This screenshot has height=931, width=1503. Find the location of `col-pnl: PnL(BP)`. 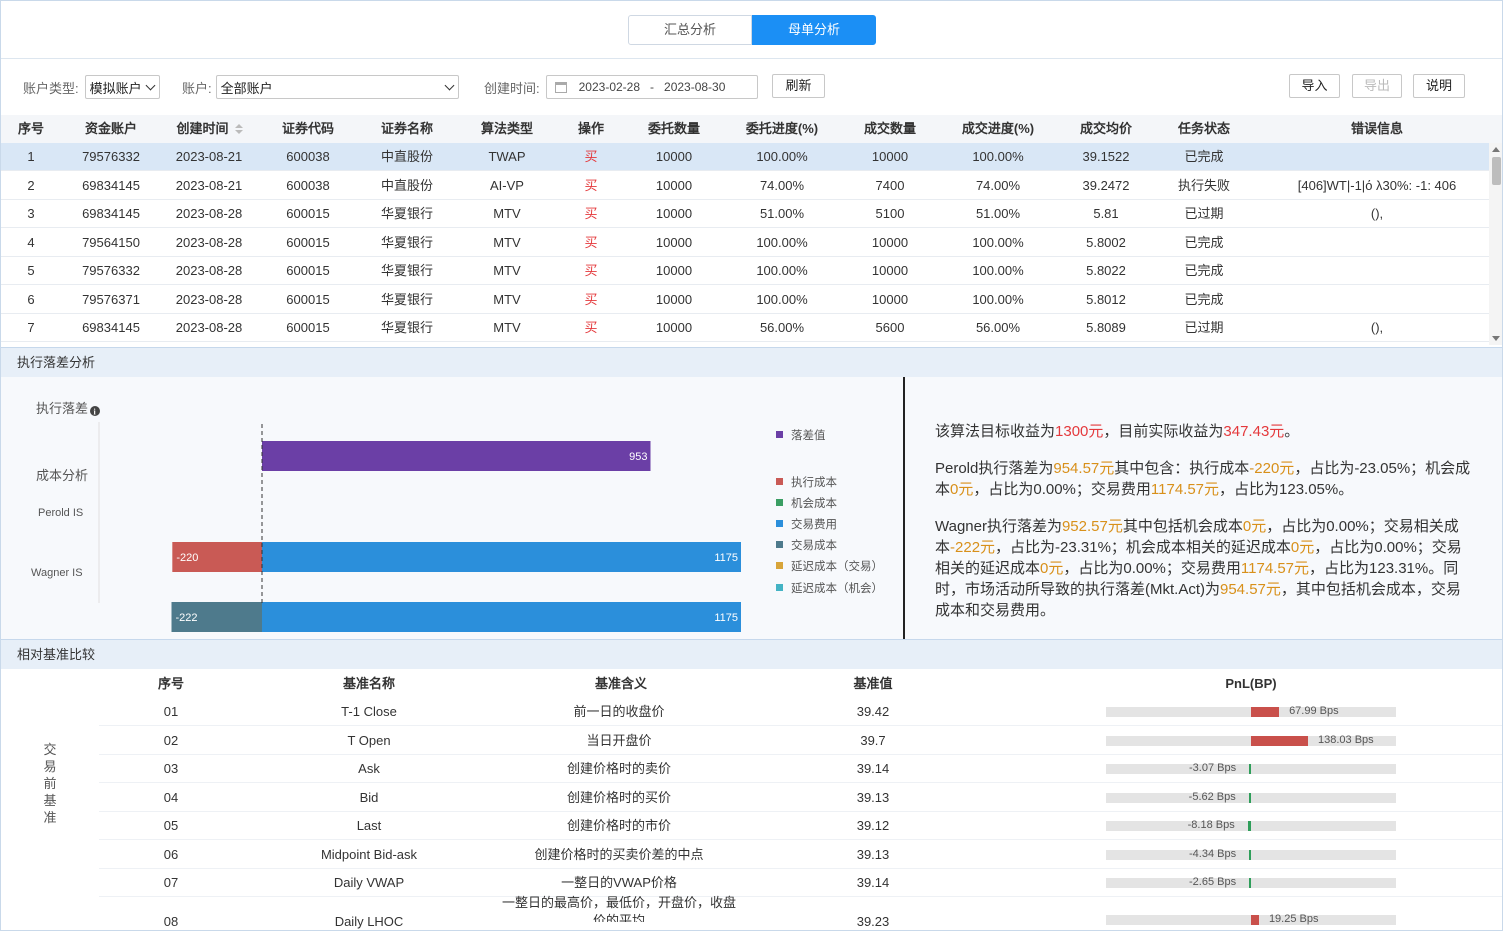

col-pnl: PnL(BP) is located at coordinates (1251, 683).